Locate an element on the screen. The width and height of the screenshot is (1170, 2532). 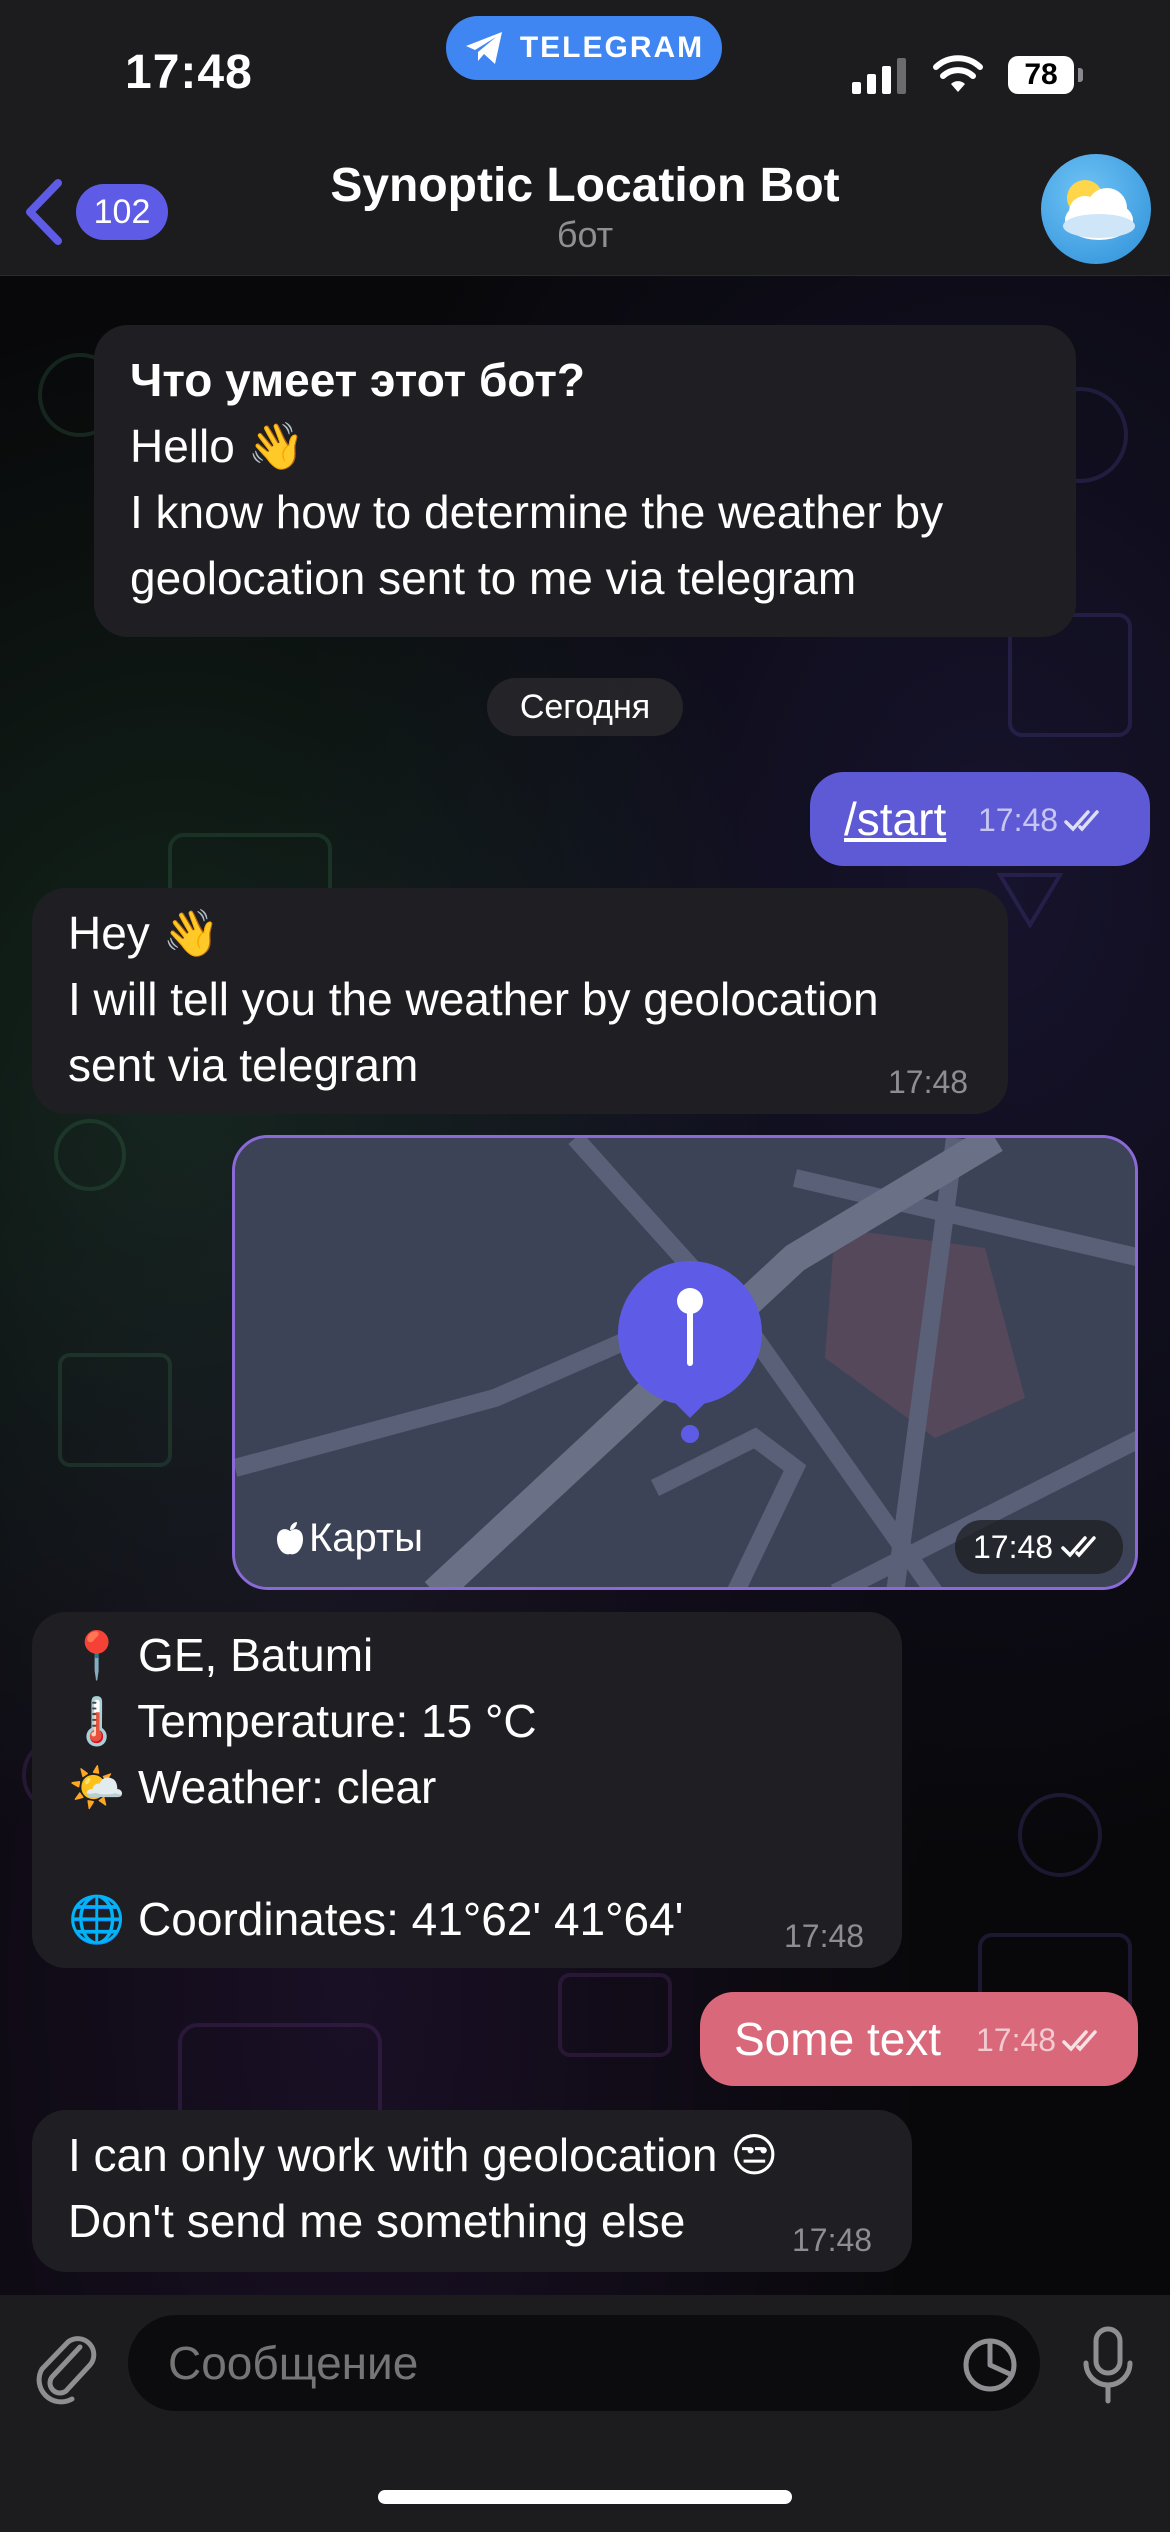
weather-blank-line is located at coordinates (467, 1853).